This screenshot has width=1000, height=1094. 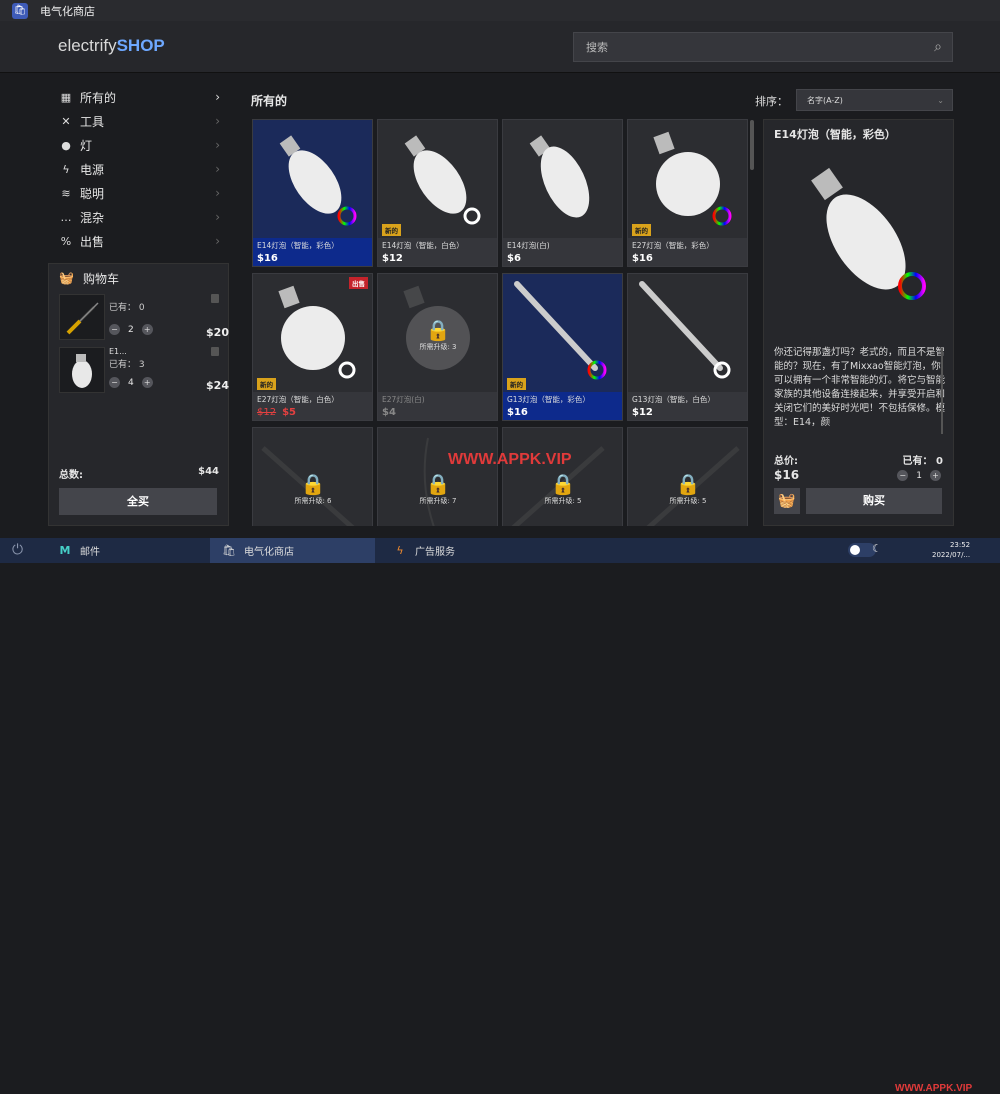 I want to click on quantity-stepper: − 1 +, so click(x=919, y=475).